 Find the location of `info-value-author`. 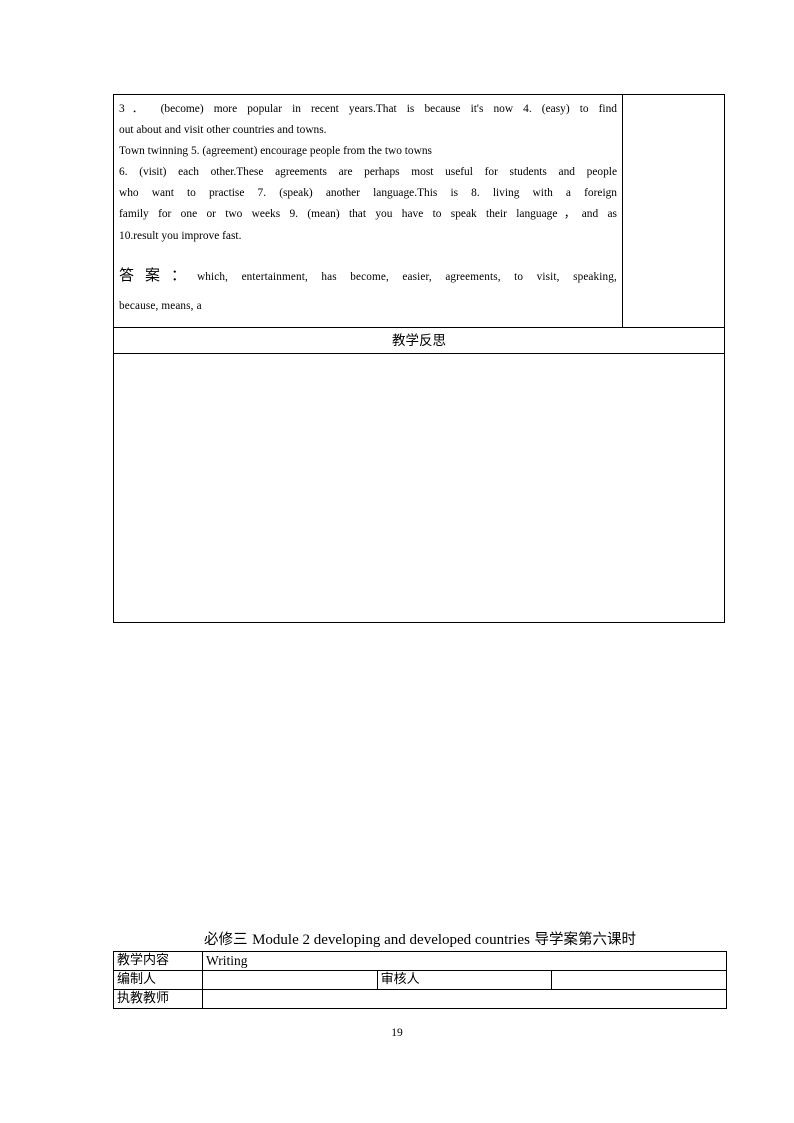

info-value-author is located at coordinates (290, 980).